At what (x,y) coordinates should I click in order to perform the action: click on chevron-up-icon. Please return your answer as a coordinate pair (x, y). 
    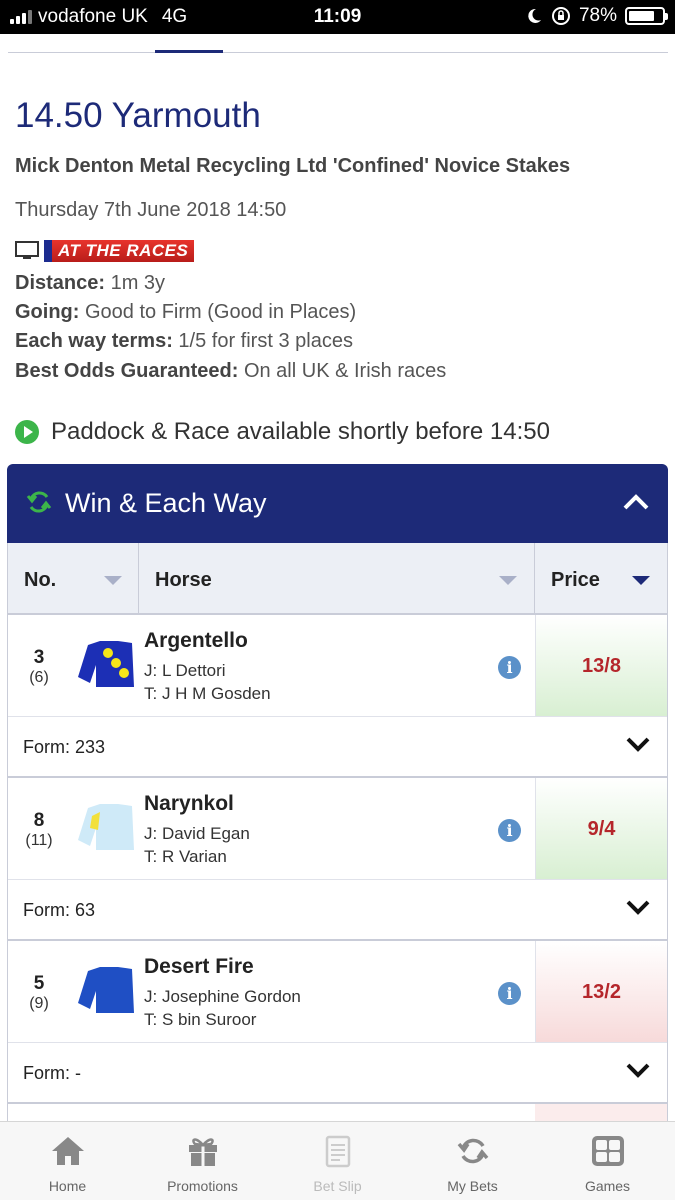
    Looking at the image, I should click on (636, 502).